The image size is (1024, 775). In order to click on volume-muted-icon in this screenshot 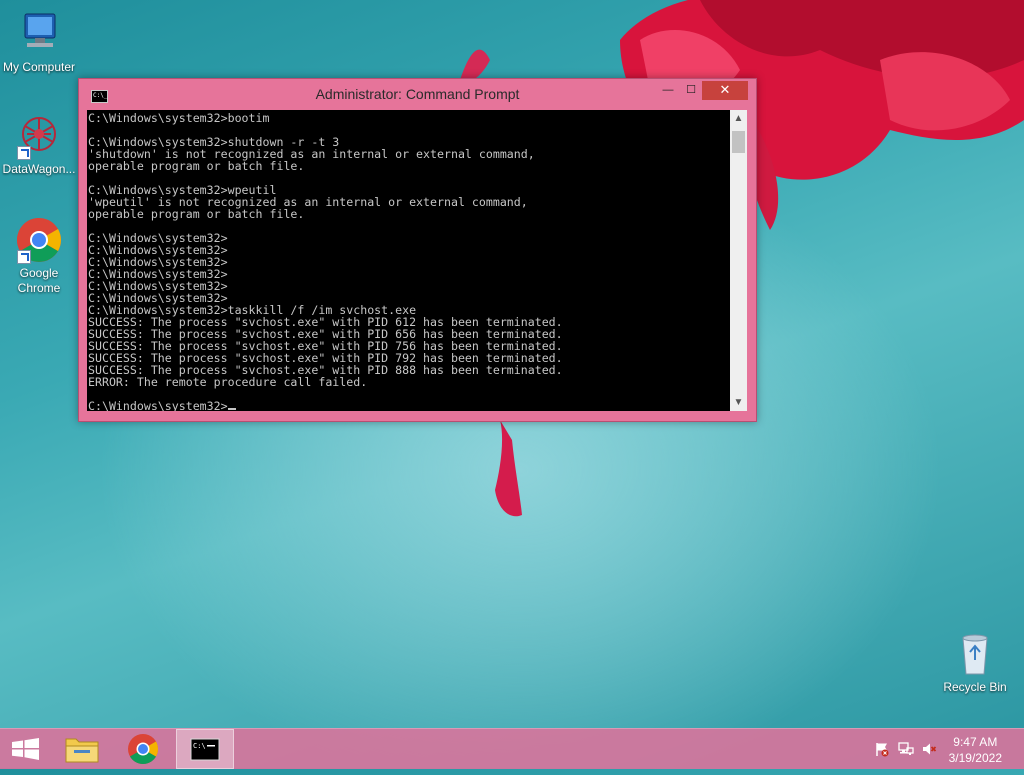, I will do `click(929, 749)`.